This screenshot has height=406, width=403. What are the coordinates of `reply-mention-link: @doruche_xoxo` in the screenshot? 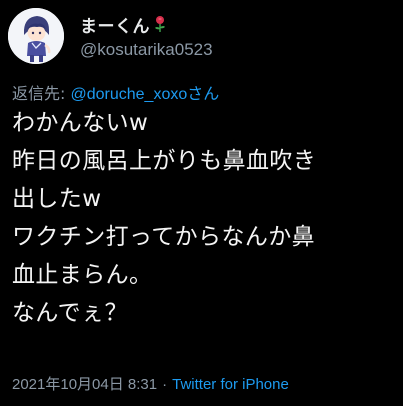 It's located at (128, 94).